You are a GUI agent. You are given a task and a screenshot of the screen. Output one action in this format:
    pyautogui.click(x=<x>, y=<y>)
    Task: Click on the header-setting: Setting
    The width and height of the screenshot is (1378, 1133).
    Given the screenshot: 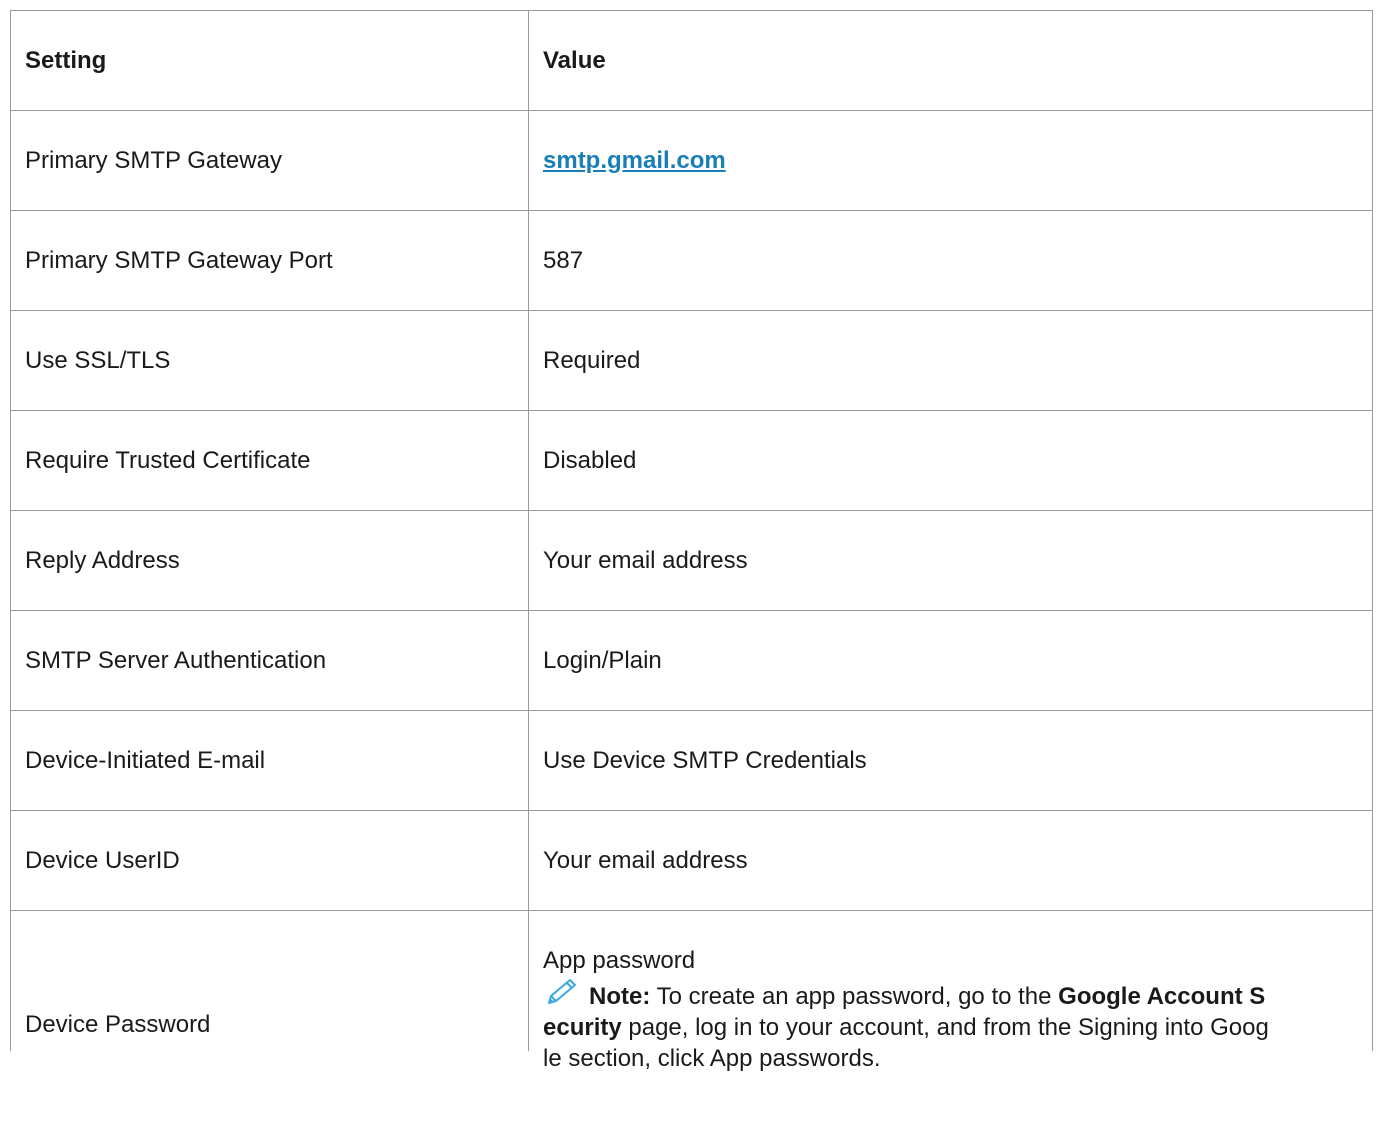 What is the action you would take?
    pyautogui.click(x=270, y=60)
    